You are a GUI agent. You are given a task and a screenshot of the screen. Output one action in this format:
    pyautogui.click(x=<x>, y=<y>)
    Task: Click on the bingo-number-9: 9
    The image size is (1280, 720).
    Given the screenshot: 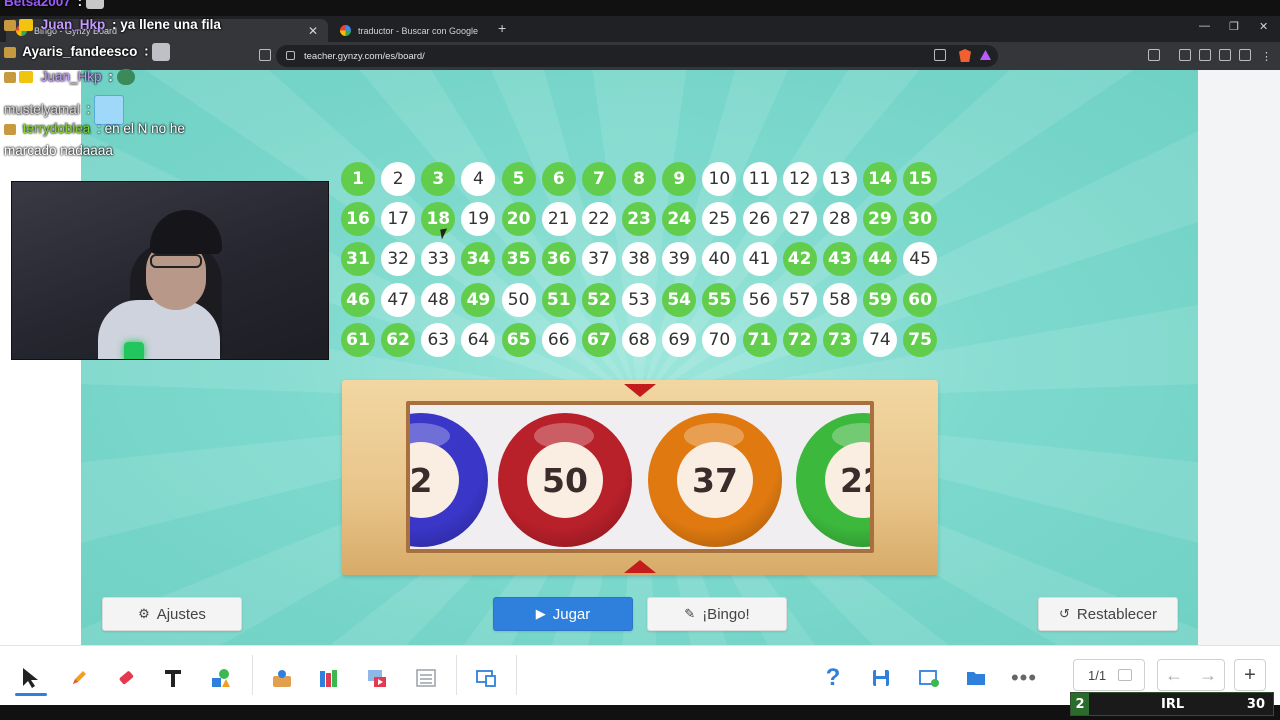 What is the action you would take?
    pyautogui.click(x=679, y=179)
    